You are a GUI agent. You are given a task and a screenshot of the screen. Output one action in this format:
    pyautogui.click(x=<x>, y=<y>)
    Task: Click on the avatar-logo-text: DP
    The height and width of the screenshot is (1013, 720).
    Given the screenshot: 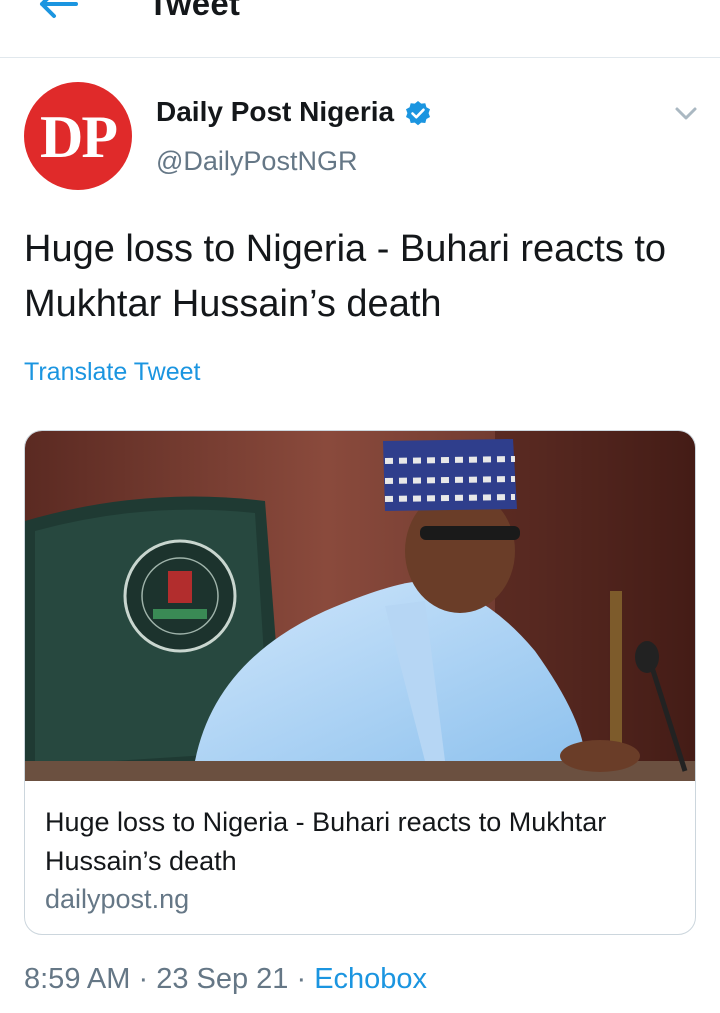 What is the action you would take?
    pyautogui.click(x=79, y=137)
    